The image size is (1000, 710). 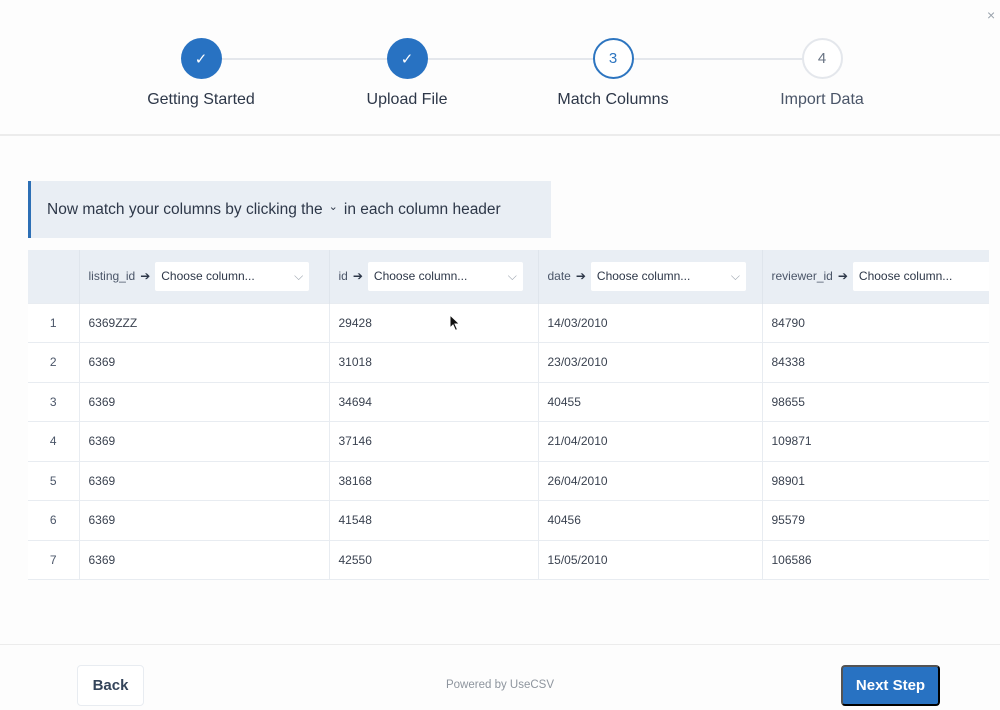 I want to click on step-import-data: 4 Import Data, so click(x=822, y=73).